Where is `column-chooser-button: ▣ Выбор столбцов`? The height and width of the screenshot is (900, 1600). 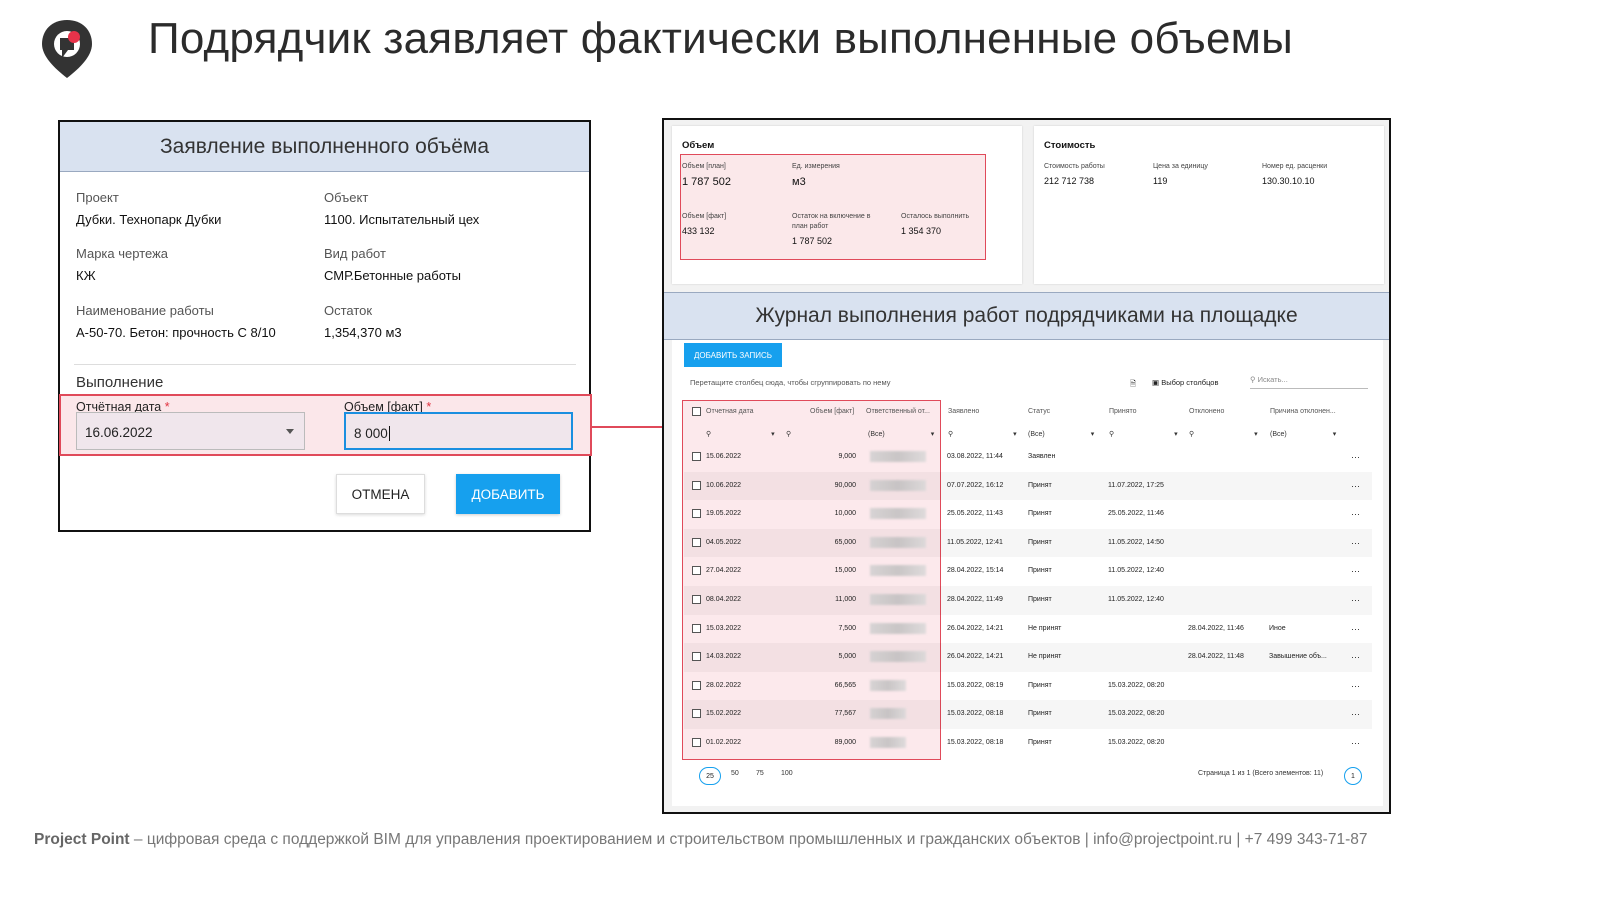
column-chooser-button: ▣ Выбор столбцов is located at coordinates (1185, 382).